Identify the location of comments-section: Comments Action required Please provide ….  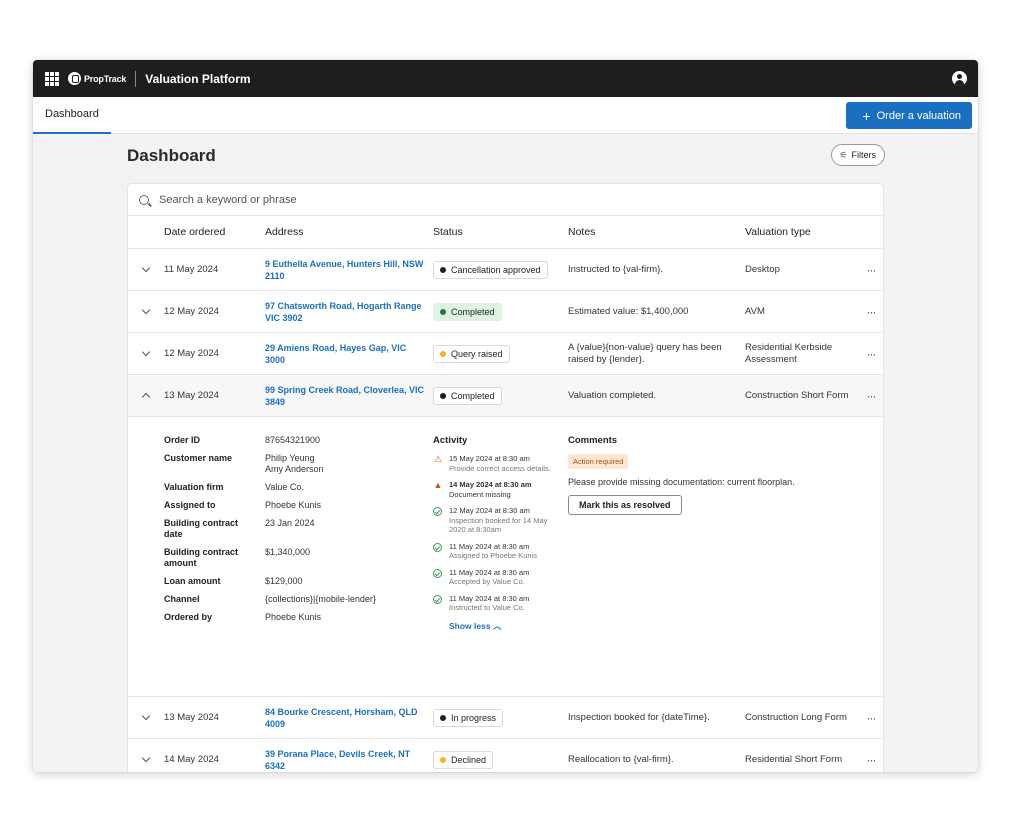
(718, 475).